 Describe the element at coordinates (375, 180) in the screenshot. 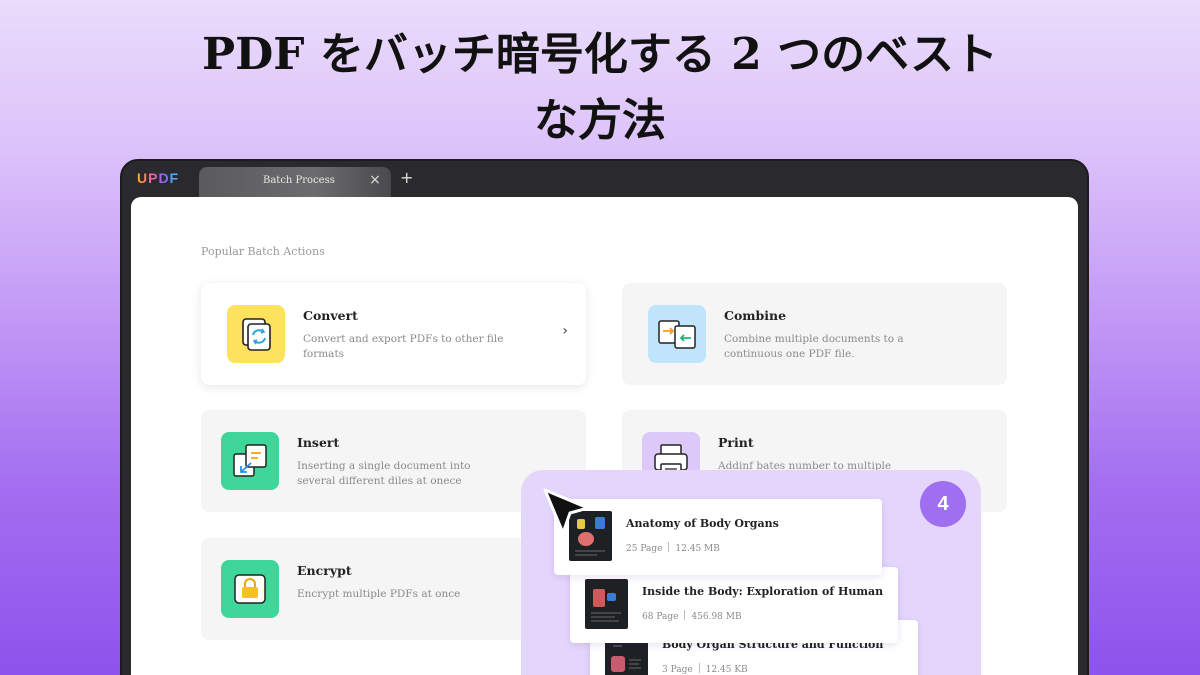

I see `close-icon: ×` at that location.